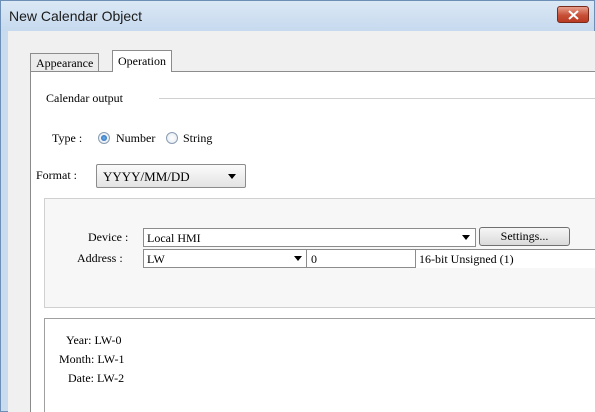 This screenshot has height=412, width=595. What do you see at coordinates (146, 176) in the screenshot?
I see `format-value: YYYY/MM/DD` at bounding box center [146, 176].